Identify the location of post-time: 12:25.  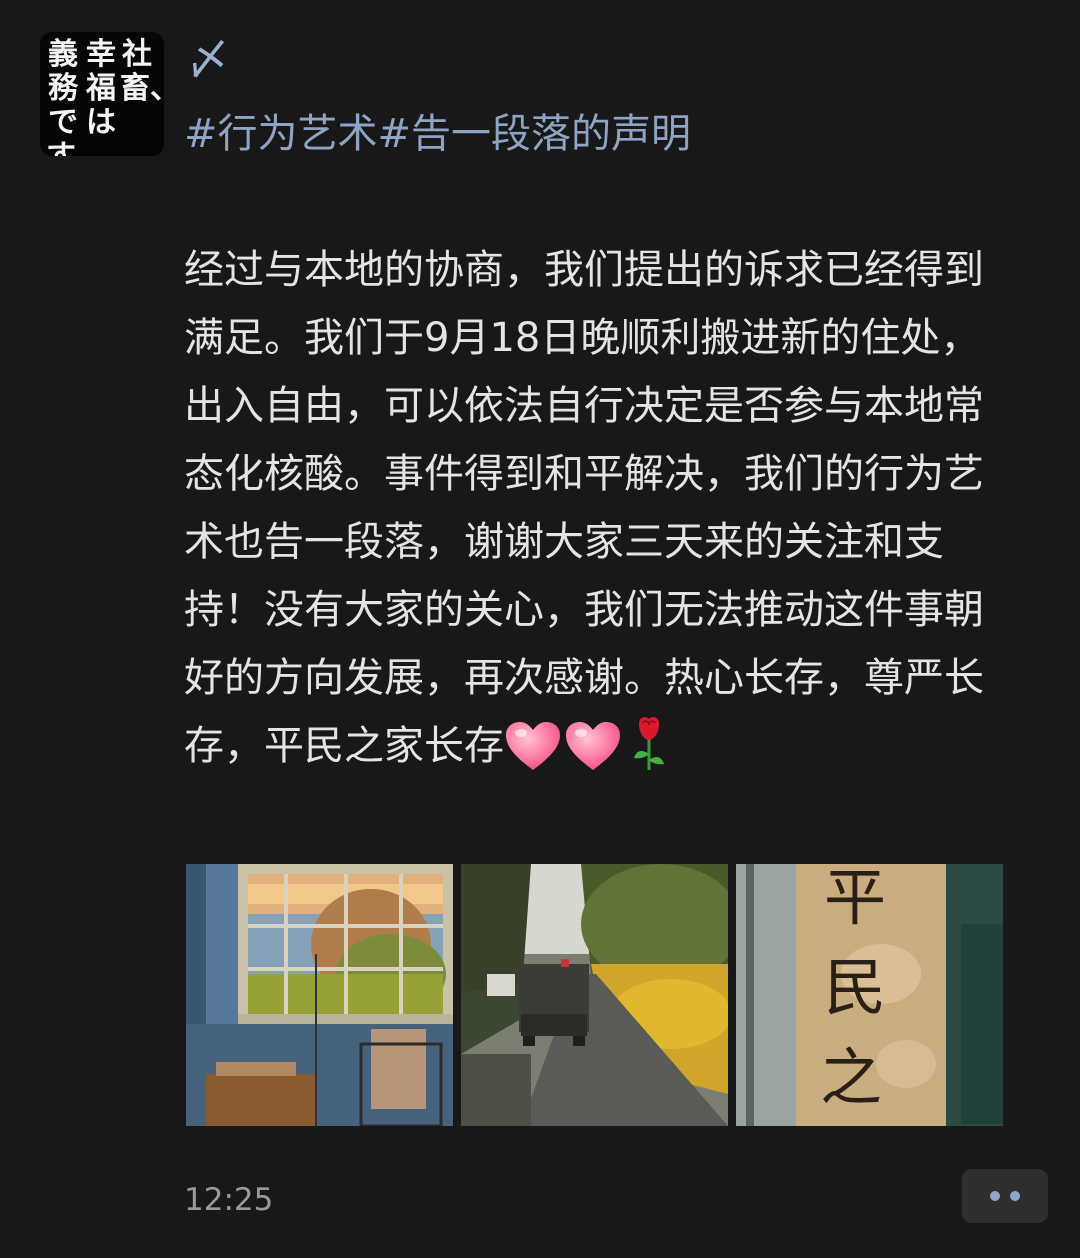
(229, 1200).